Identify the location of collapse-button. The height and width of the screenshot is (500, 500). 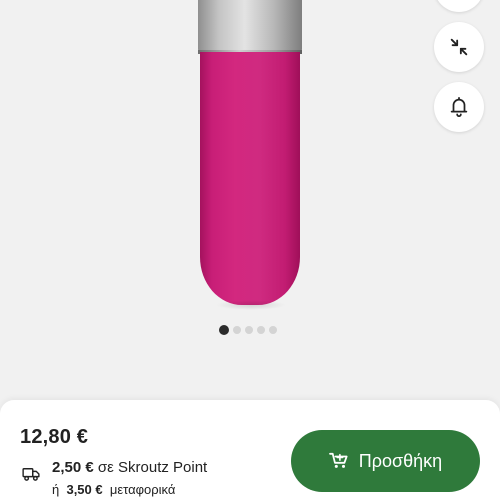
(459, 47).